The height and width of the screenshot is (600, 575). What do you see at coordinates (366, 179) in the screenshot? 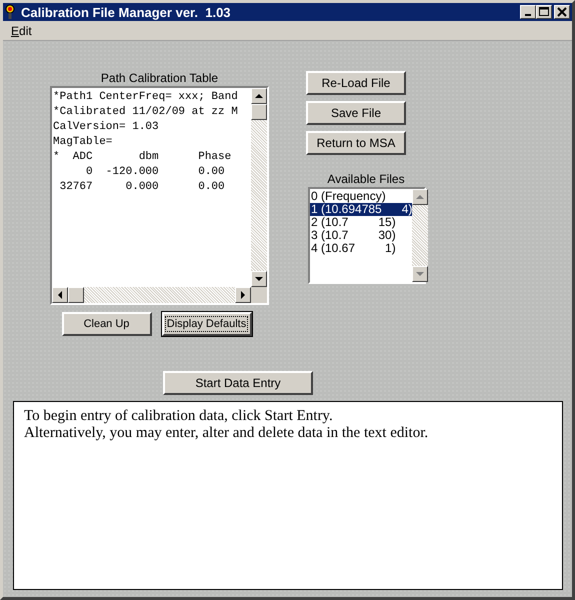
I see `list-label: Available Files` at bounding box center [366, 179].